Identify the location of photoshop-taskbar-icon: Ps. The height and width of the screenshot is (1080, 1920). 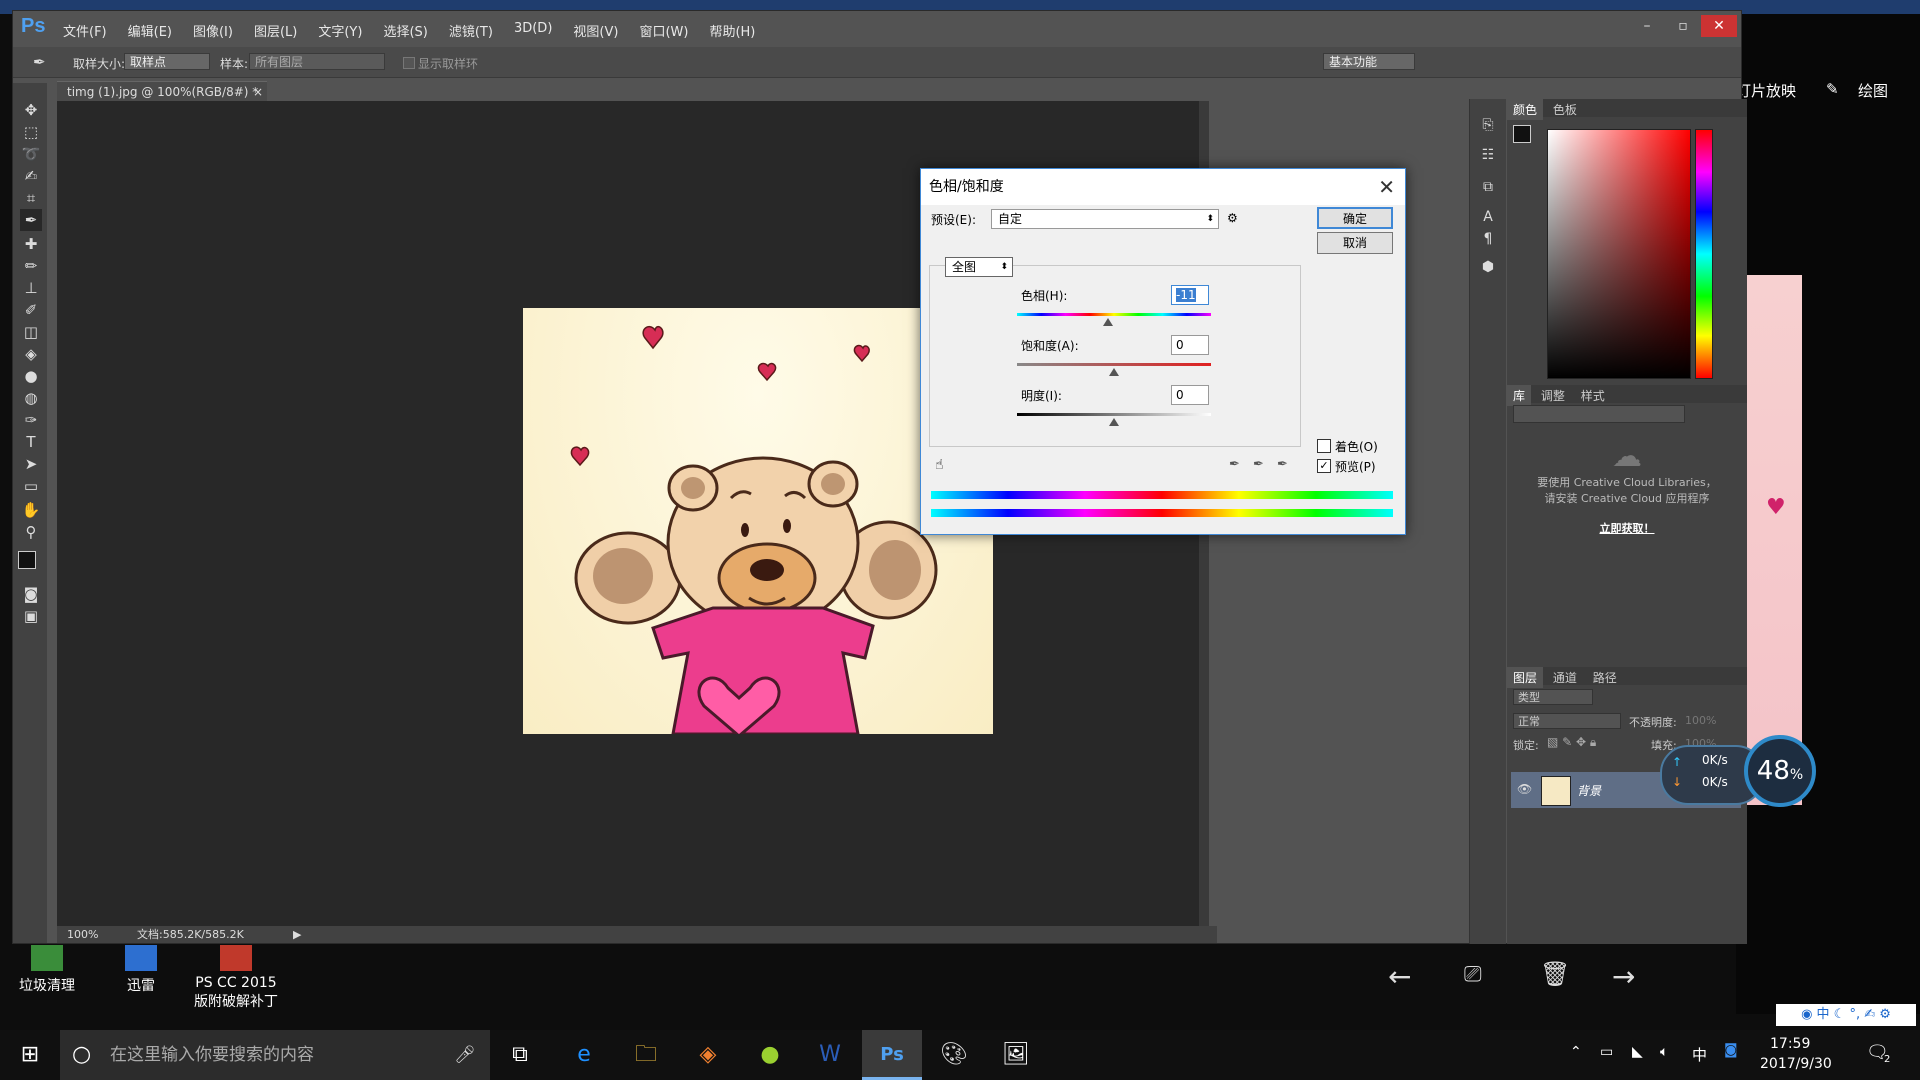
(892, 1055).